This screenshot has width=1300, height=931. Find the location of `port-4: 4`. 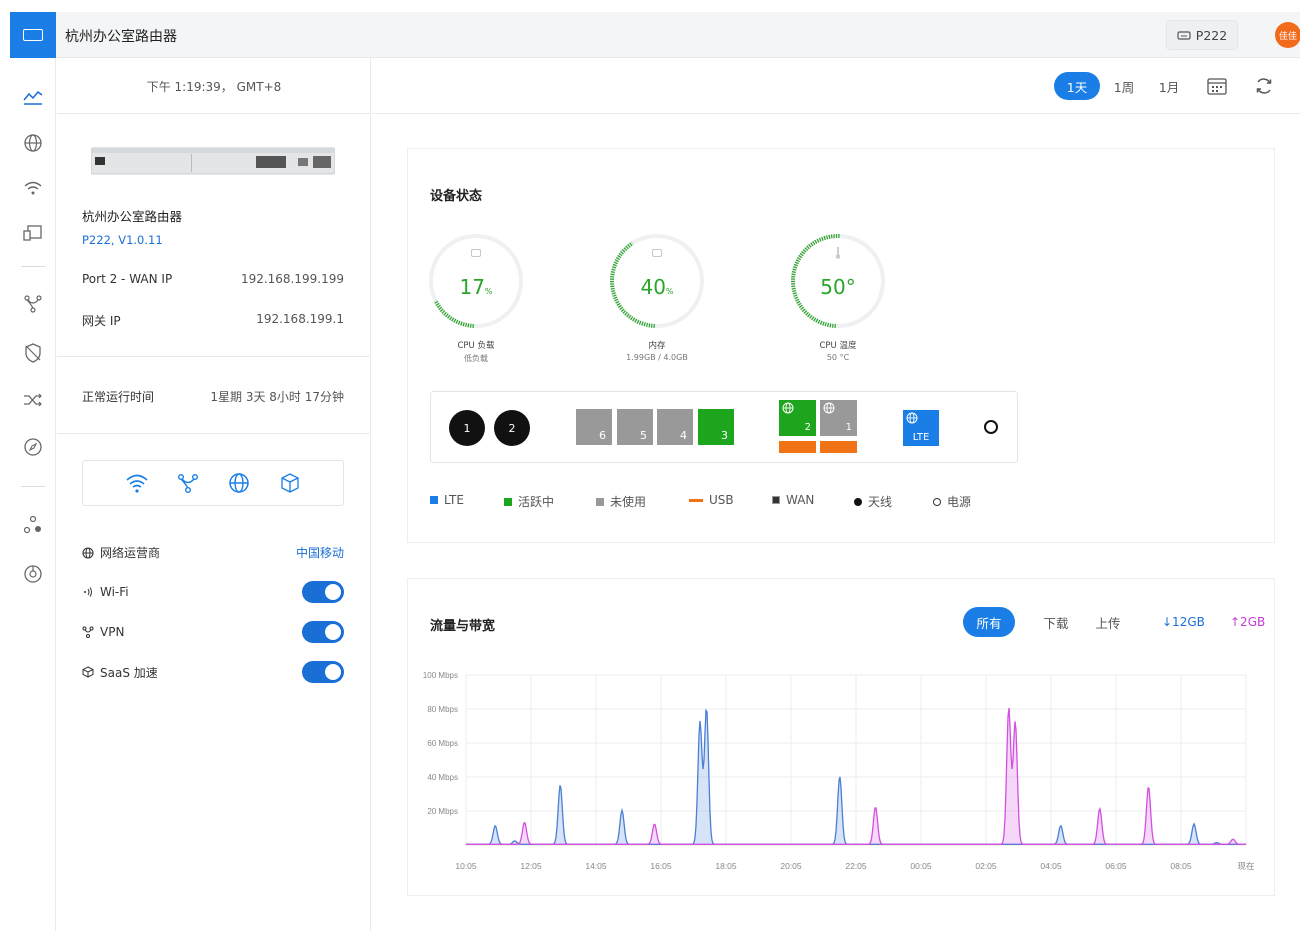

port-4: 4 is located at coordinates (675, 427).